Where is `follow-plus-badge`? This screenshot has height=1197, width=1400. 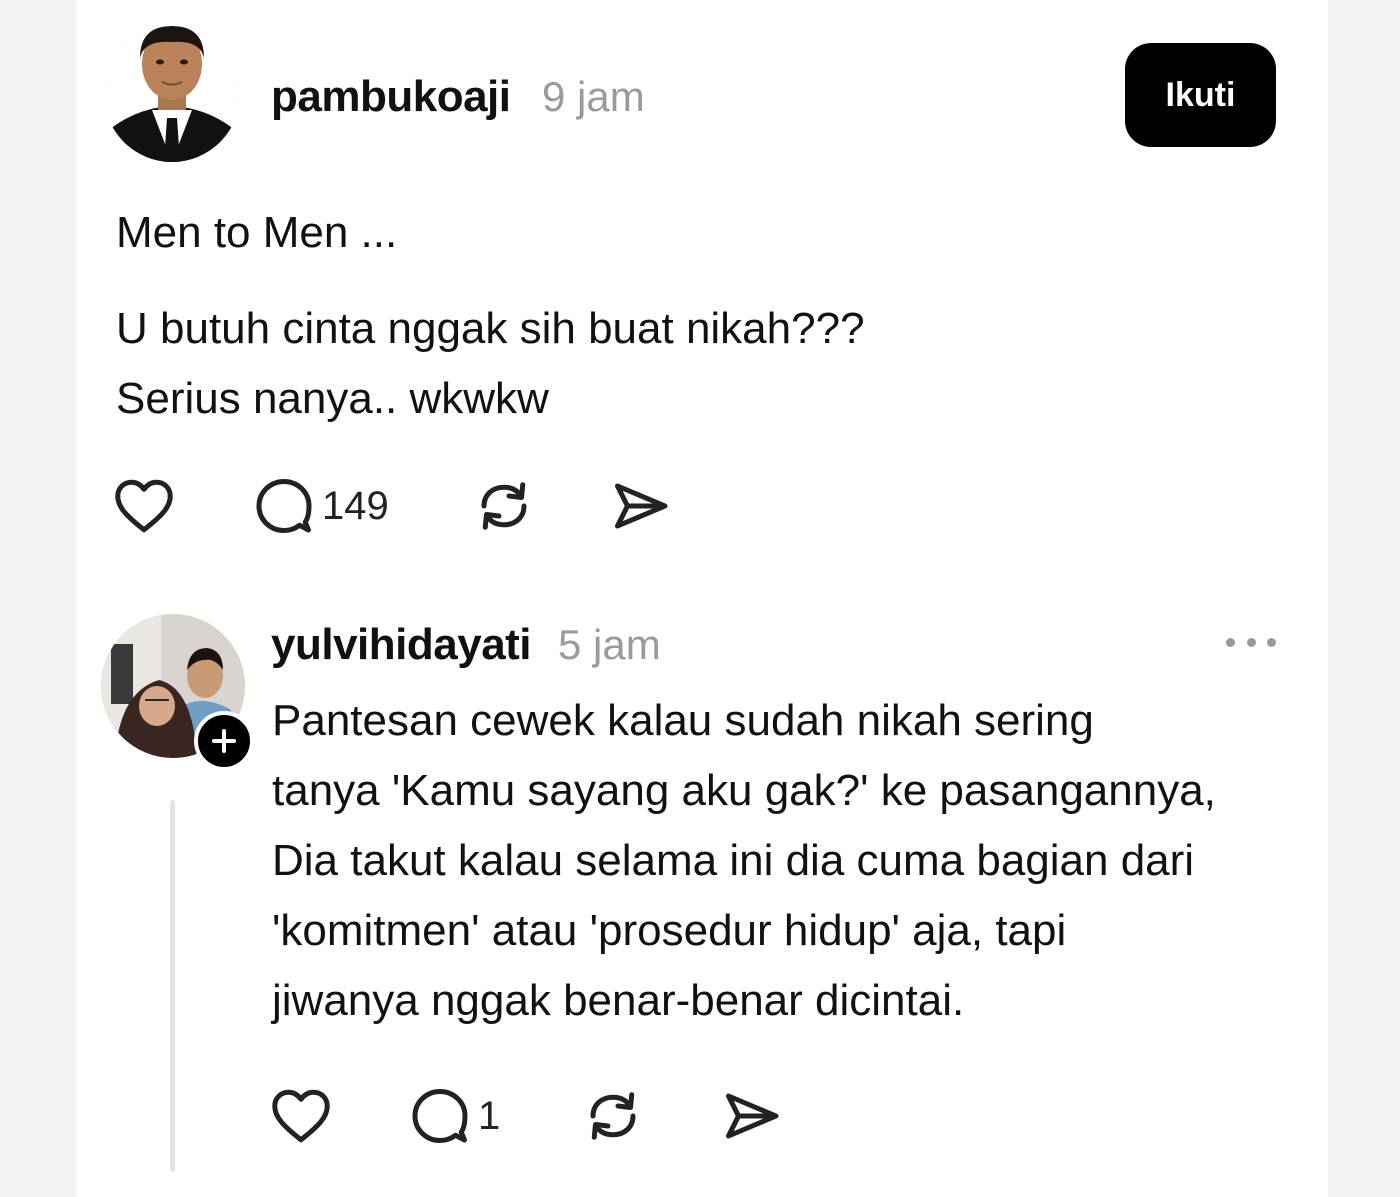
follow-plus-badge is located at coordinates (224, 741).